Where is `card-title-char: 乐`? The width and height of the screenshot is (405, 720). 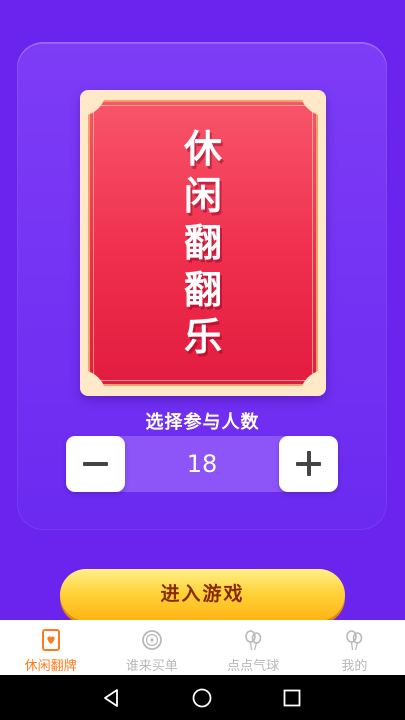 card-title-char: 乐 is located at coordinates (202, 337).